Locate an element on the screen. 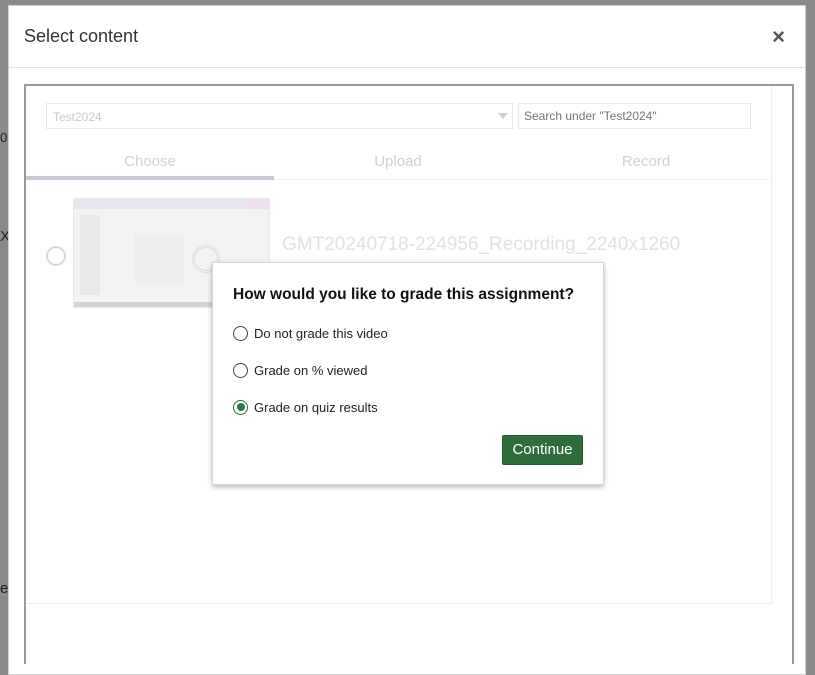  tab-label: Upload is located at coordinates (398, 161).